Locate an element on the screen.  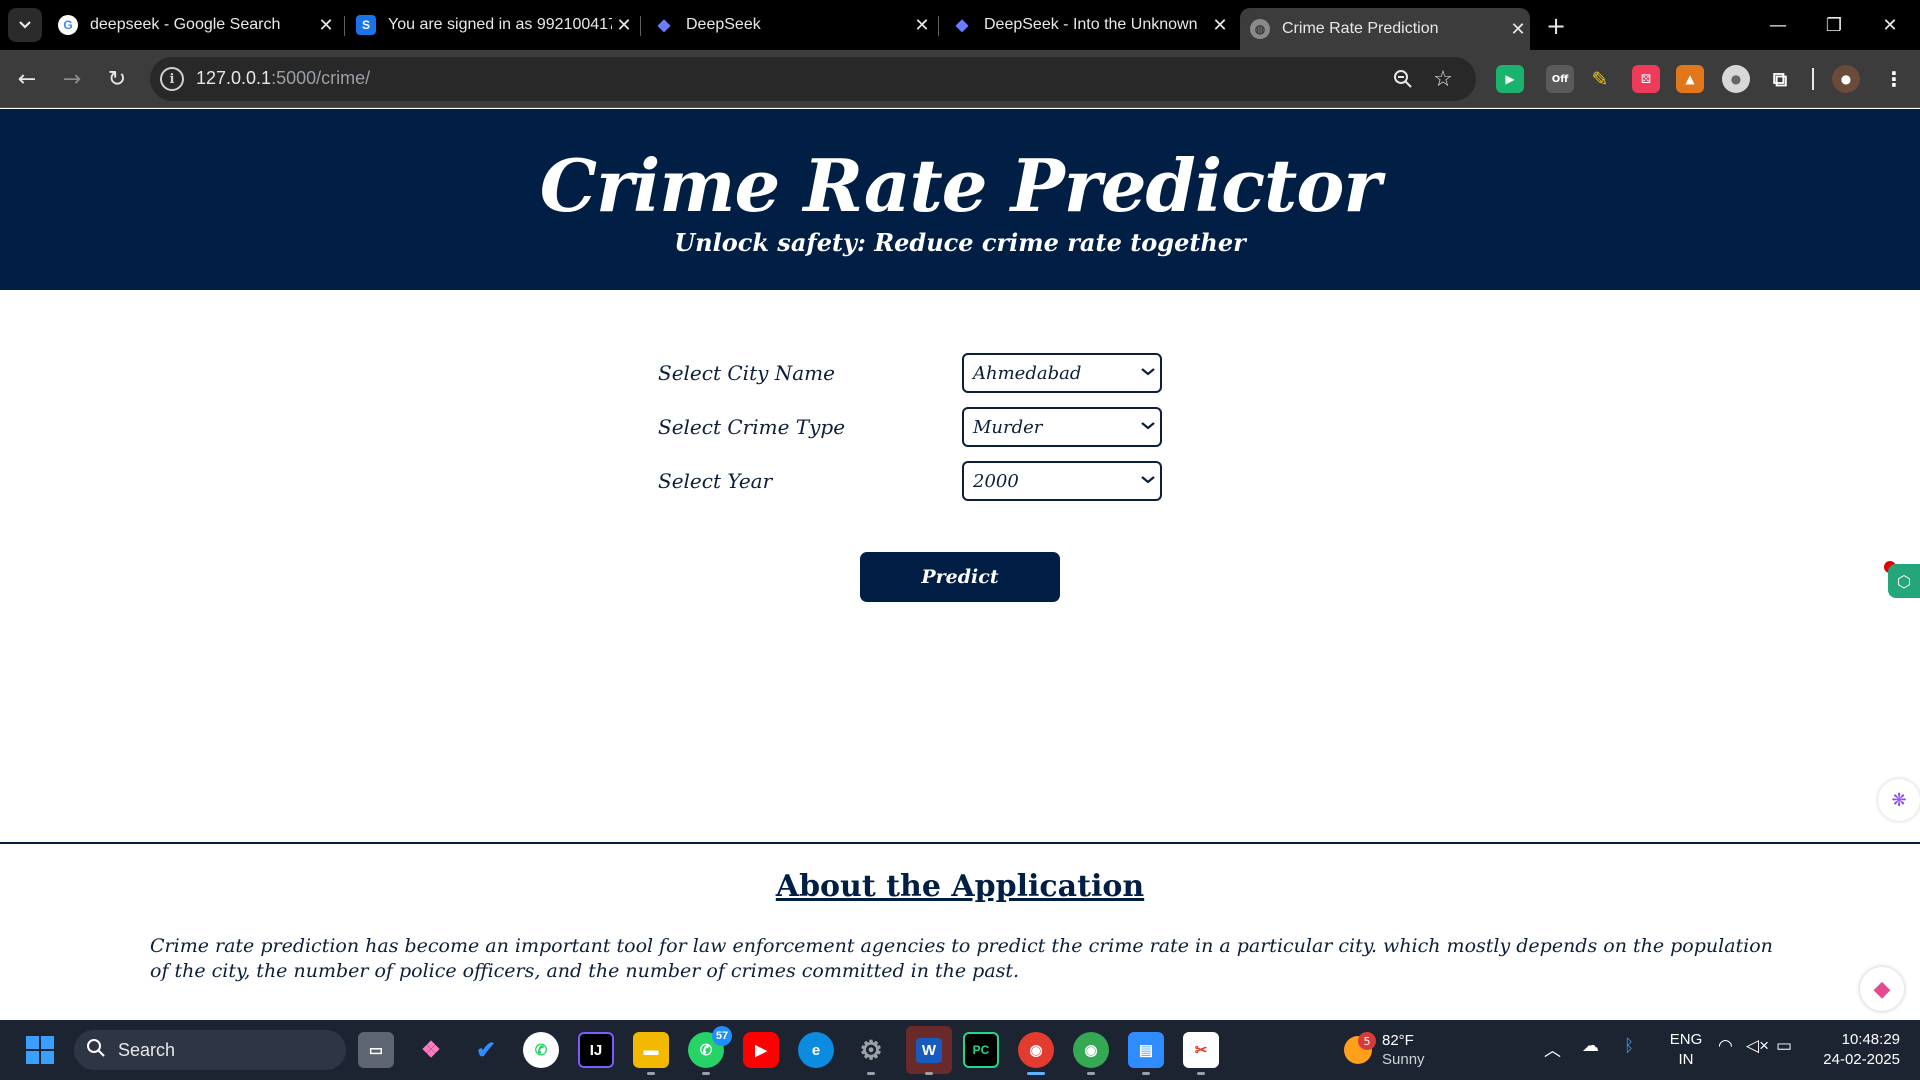
clock-date: 24-02-2025 is located at coordinates (1861, 1059).